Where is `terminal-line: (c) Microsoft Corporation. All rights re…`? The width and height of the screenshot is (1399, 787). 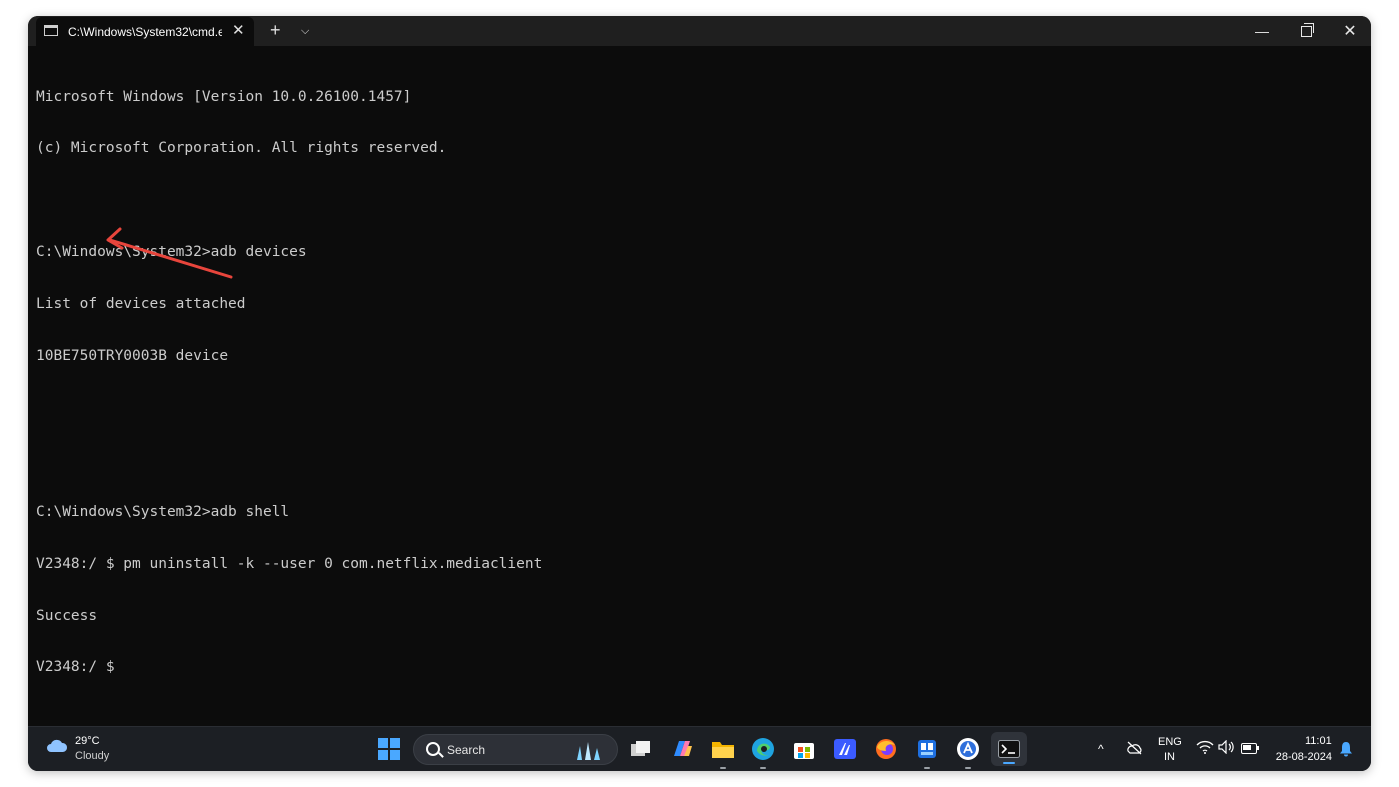 terminal-line: (c) Microsoft Corporation. All rights re… is located at coordinates (241, 148).